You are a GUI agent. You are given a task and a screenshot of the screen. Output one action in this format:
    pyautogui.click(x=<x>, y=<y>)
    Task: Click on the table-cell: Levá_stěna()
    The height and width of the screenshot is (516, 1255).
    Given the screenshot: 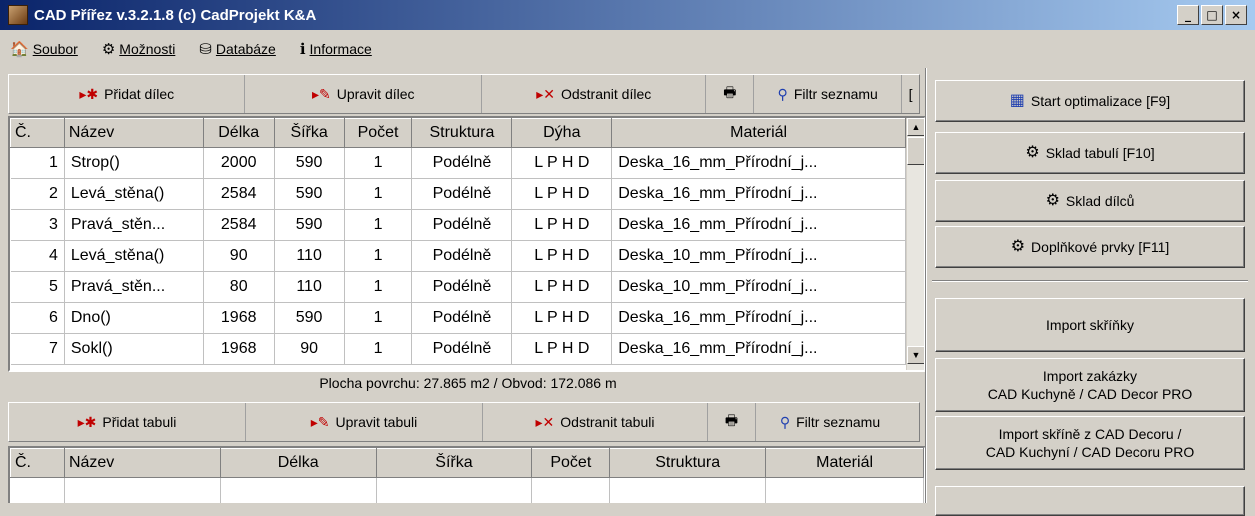 What is the action you would take?
    pyautogui.click(x=134, y=256)
    